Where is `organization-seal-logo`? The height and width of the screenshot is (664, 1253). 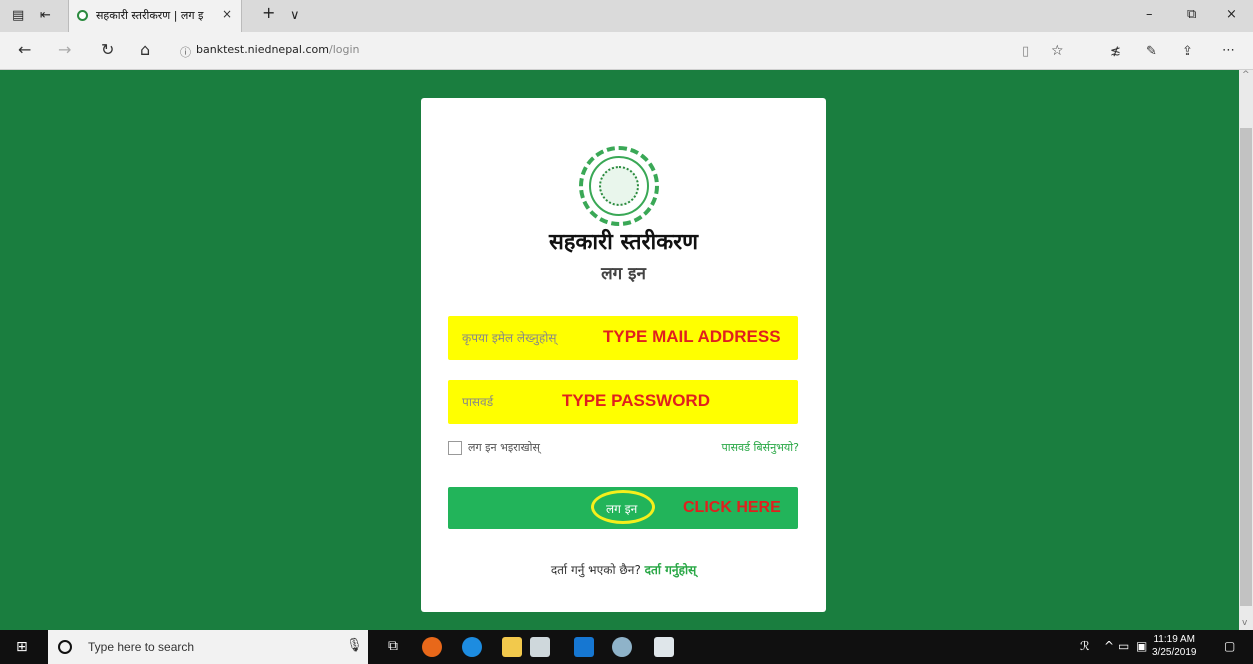 organization-seal-logo is located at coordinates (619, 186).